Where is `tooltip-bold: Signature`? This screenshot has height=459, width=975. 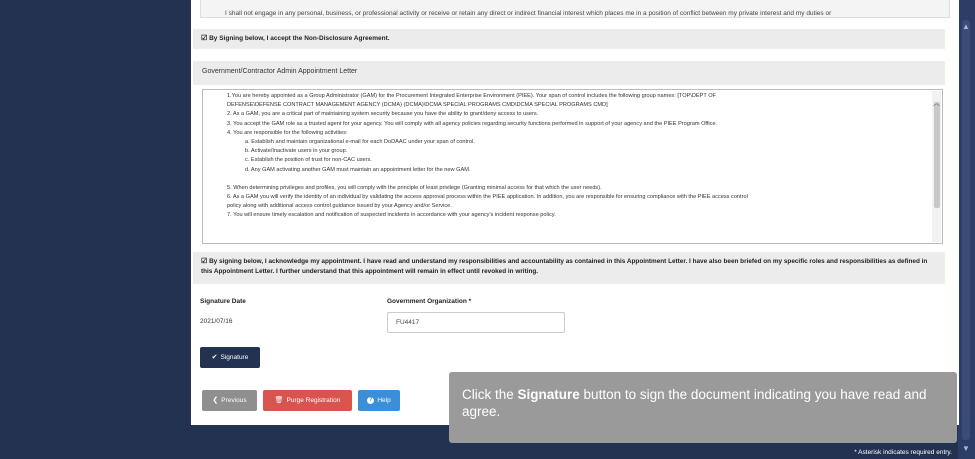 tooltip-bold: Signature is located at coordinates (548, 394).